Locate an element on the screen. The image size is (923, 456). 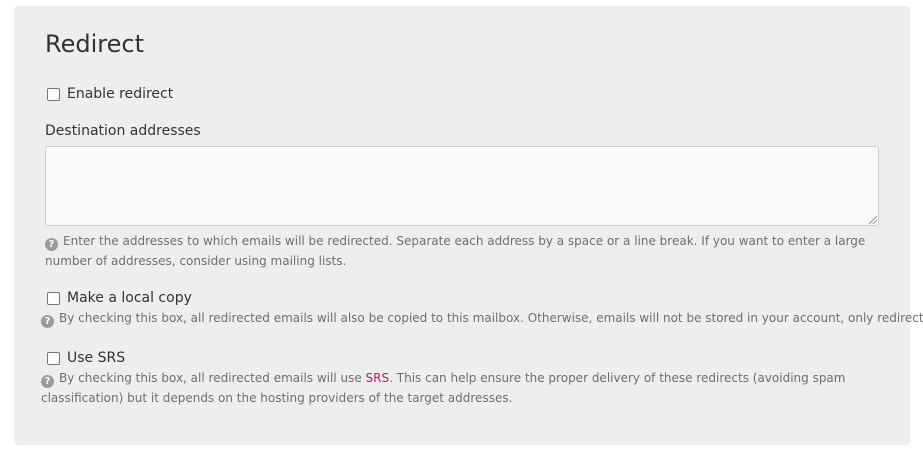
local-copy-label: Make a local copy is located at coordinates (129, 298).